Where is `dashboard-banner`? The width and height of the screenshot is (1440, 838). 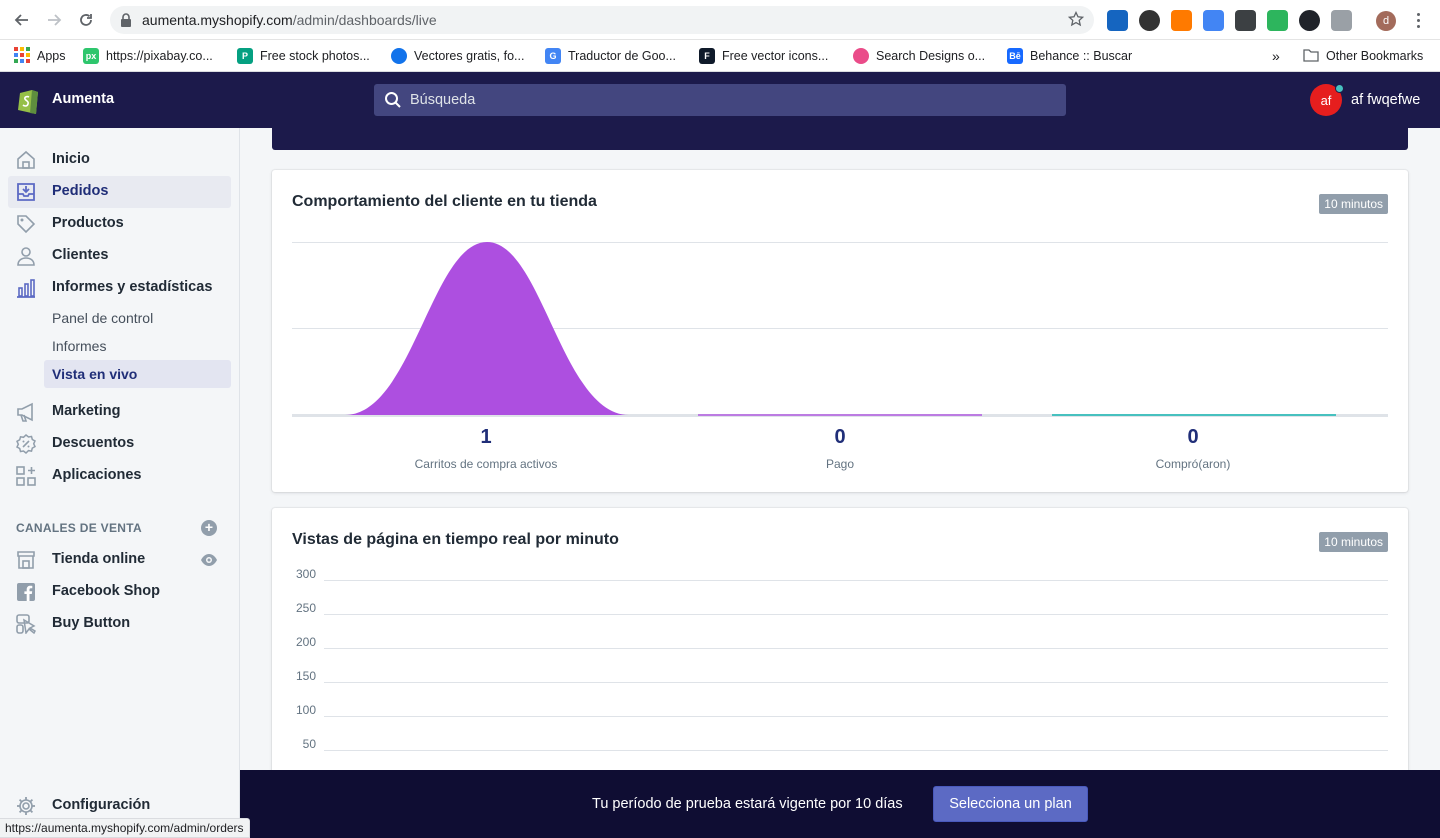
dashboard-banner is located at coordinates (840, 139).